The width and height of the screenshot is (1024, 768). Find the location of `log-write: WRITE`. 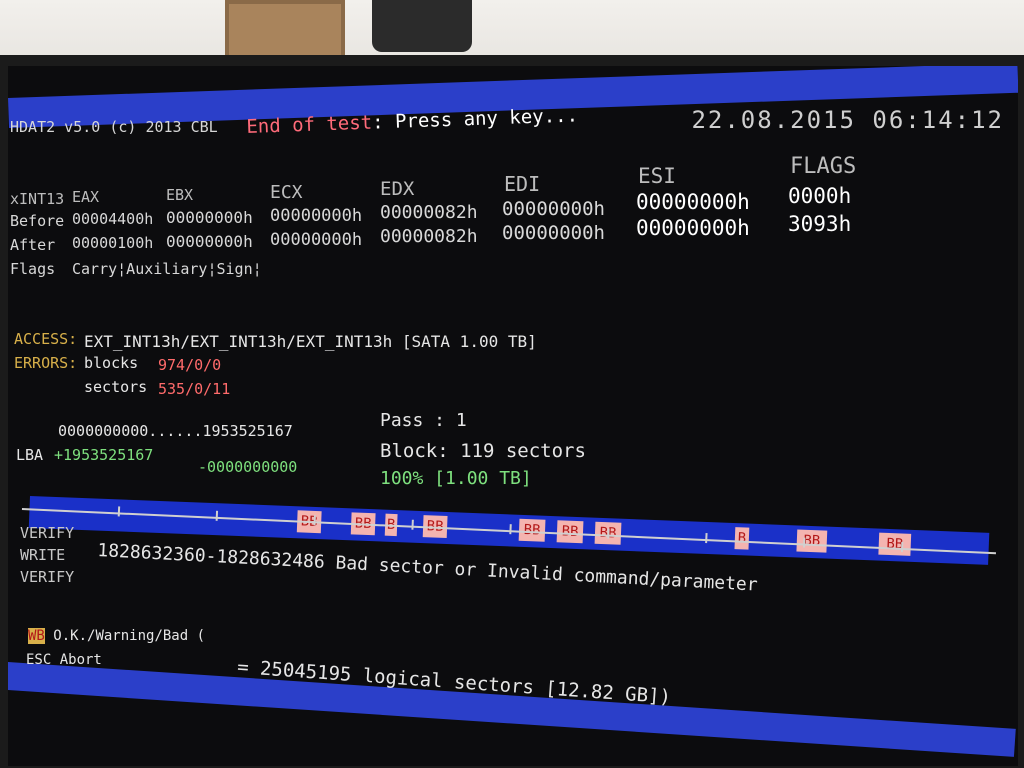

log-write: WRITE is located at coordinates (43, 555).